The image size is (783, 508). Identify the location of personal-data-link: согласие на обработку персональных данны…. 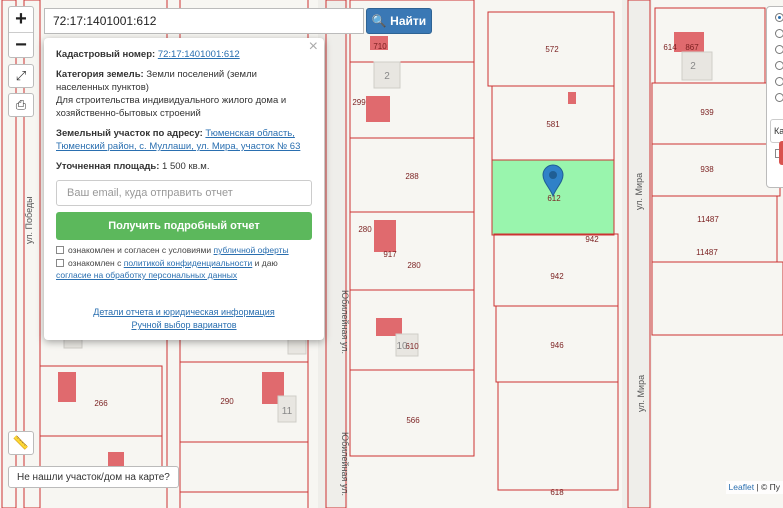
(146, 275).